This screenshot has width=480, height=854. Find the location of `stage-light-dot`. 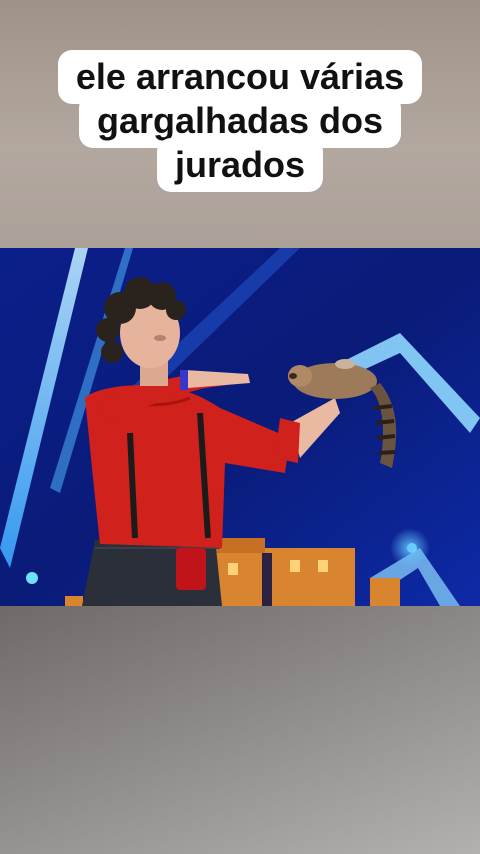

stage-light-dot is located at coordinates (32, 578).